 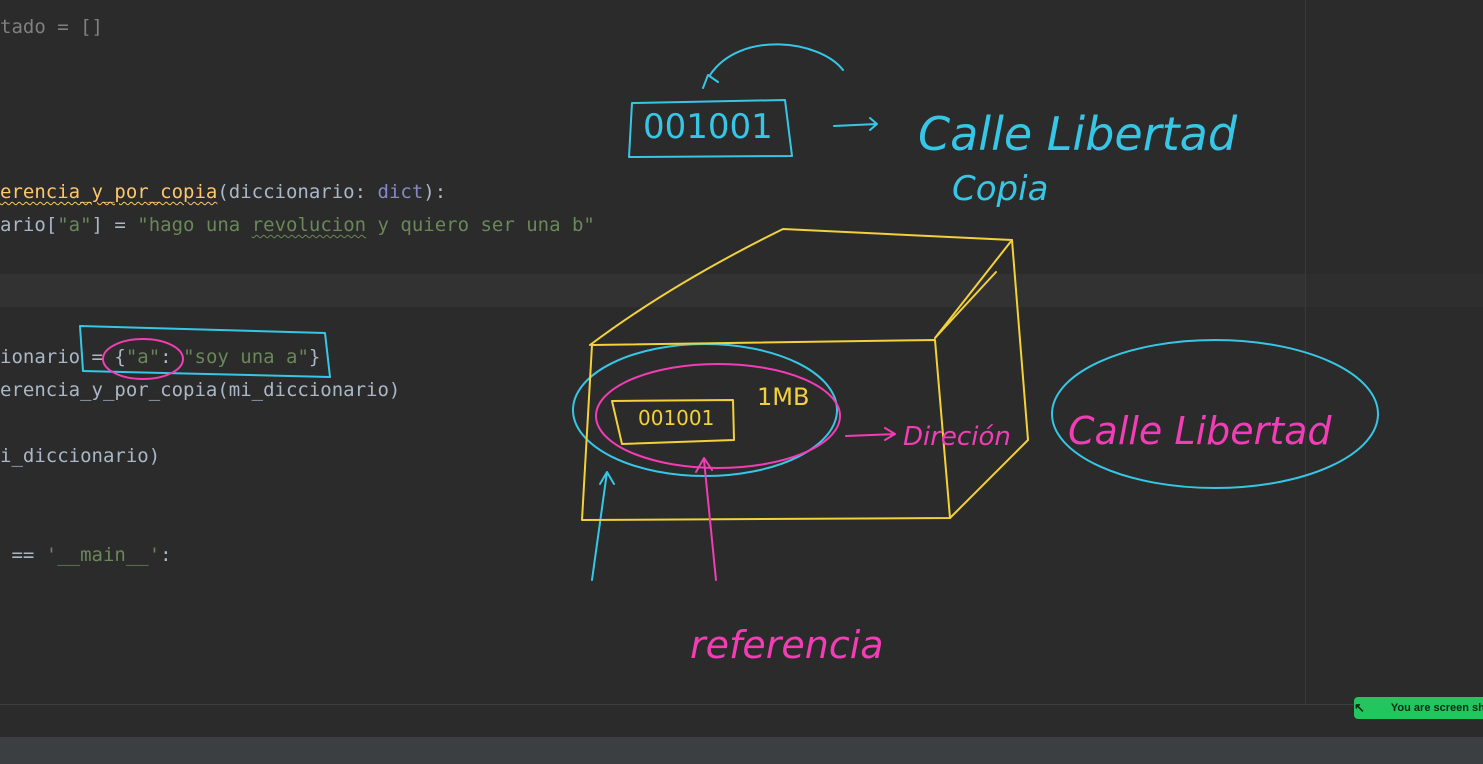 What do you see at coordinates (109, 192) in the screenshot?
I see `function-name: erencia_y_por_copia` at bounding box center [109, 192].